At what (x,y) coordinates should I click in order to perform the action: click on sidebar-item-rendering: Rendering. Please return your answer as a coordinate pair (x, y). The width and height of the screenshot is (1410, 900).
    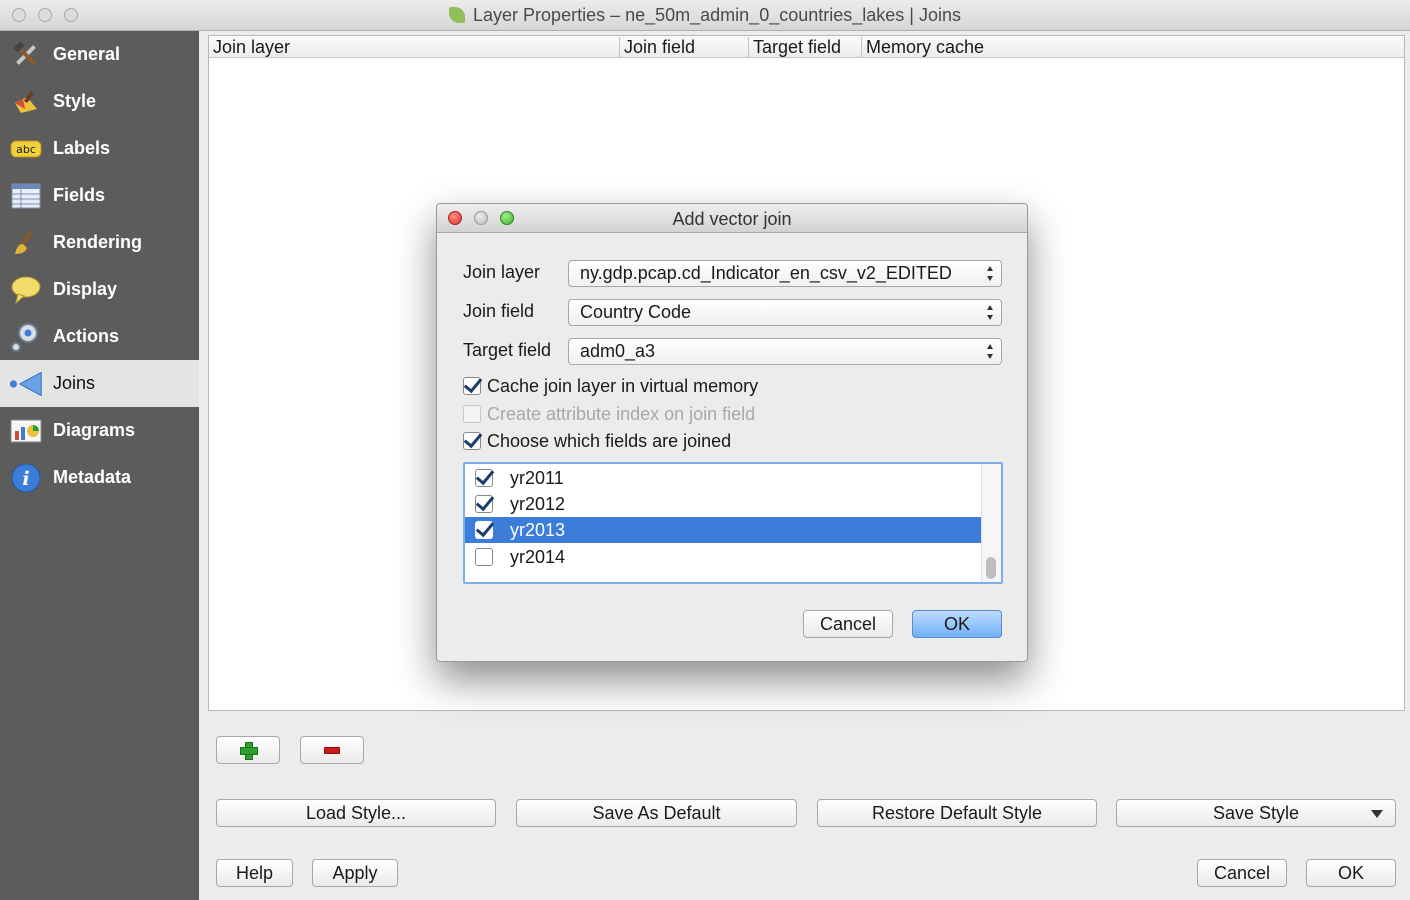
    Looking at the image, I should click on (99, 242).